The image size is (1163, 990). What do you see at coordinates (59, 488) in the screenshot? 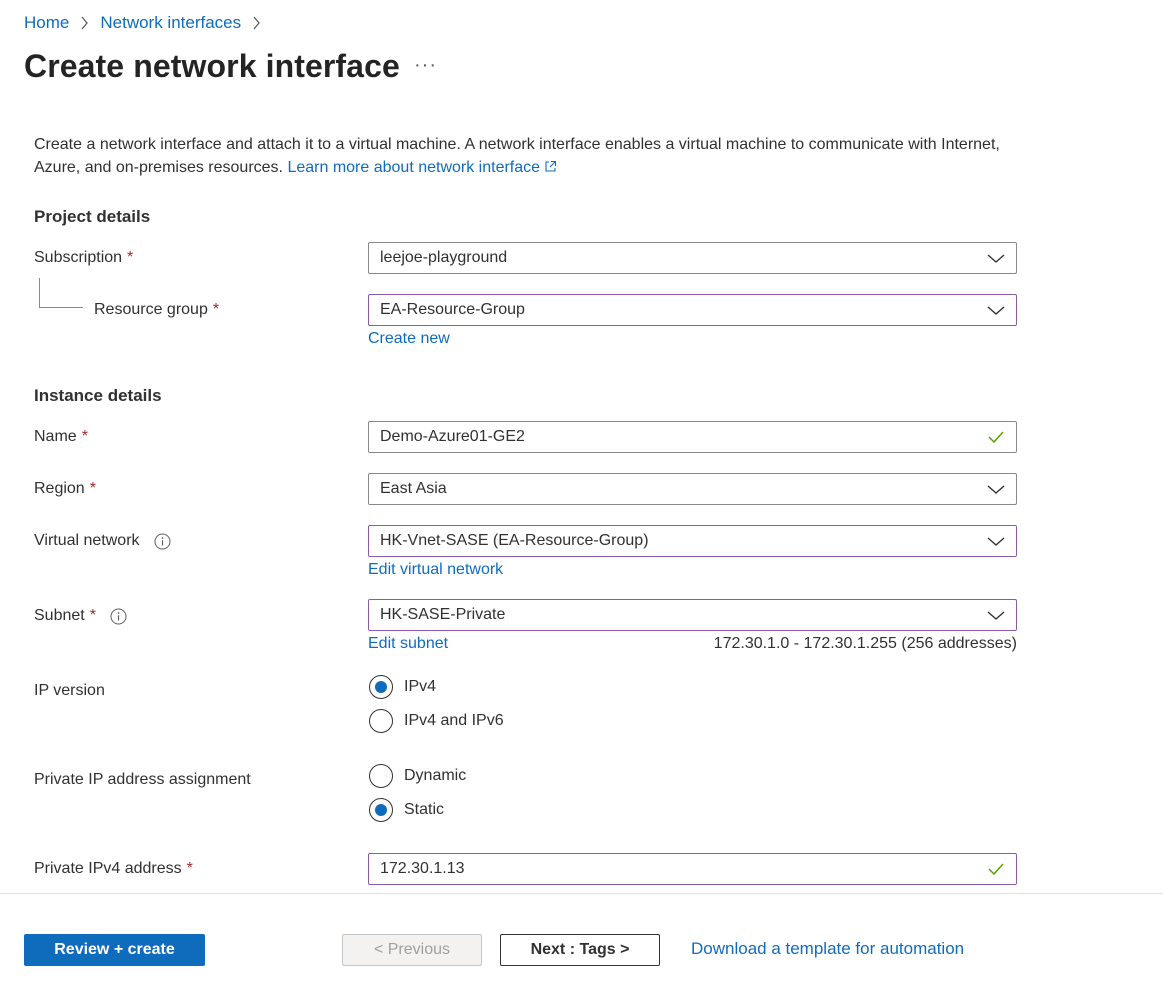
I see `region-label-text: Region` at bounding box center [59, 488].